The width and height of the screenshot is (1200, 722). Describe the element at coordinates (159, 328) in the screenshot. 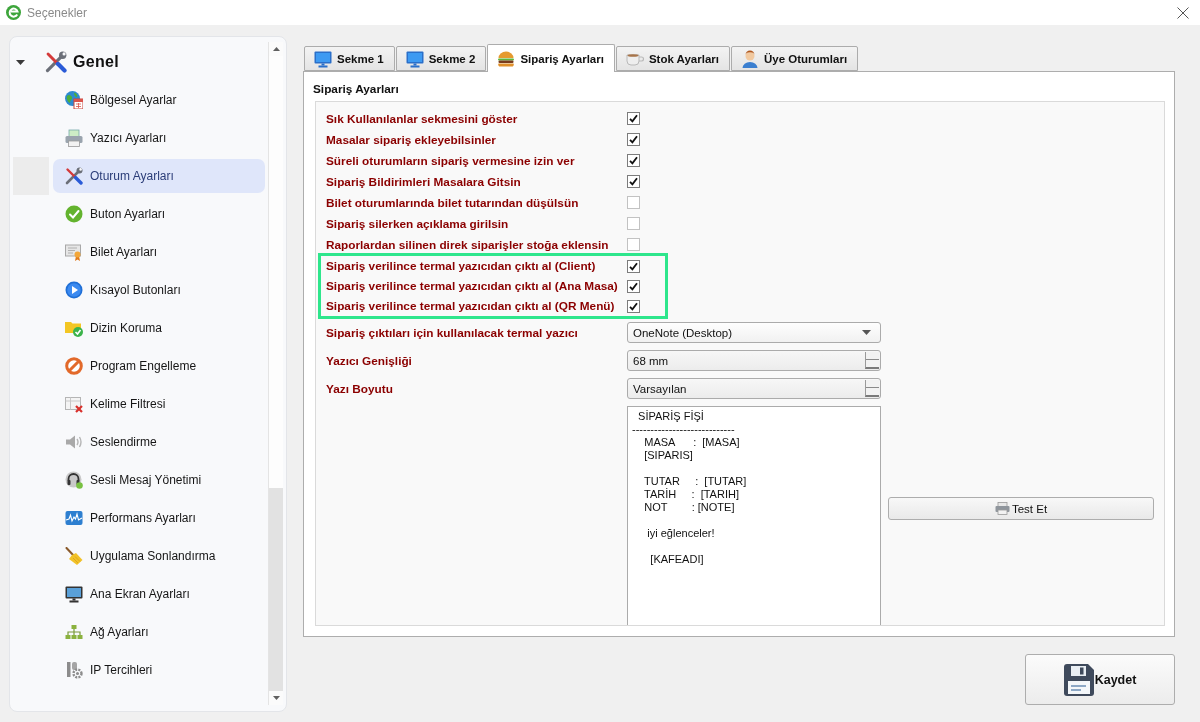

I see `tree-item: Dizin Koruma` at that location.